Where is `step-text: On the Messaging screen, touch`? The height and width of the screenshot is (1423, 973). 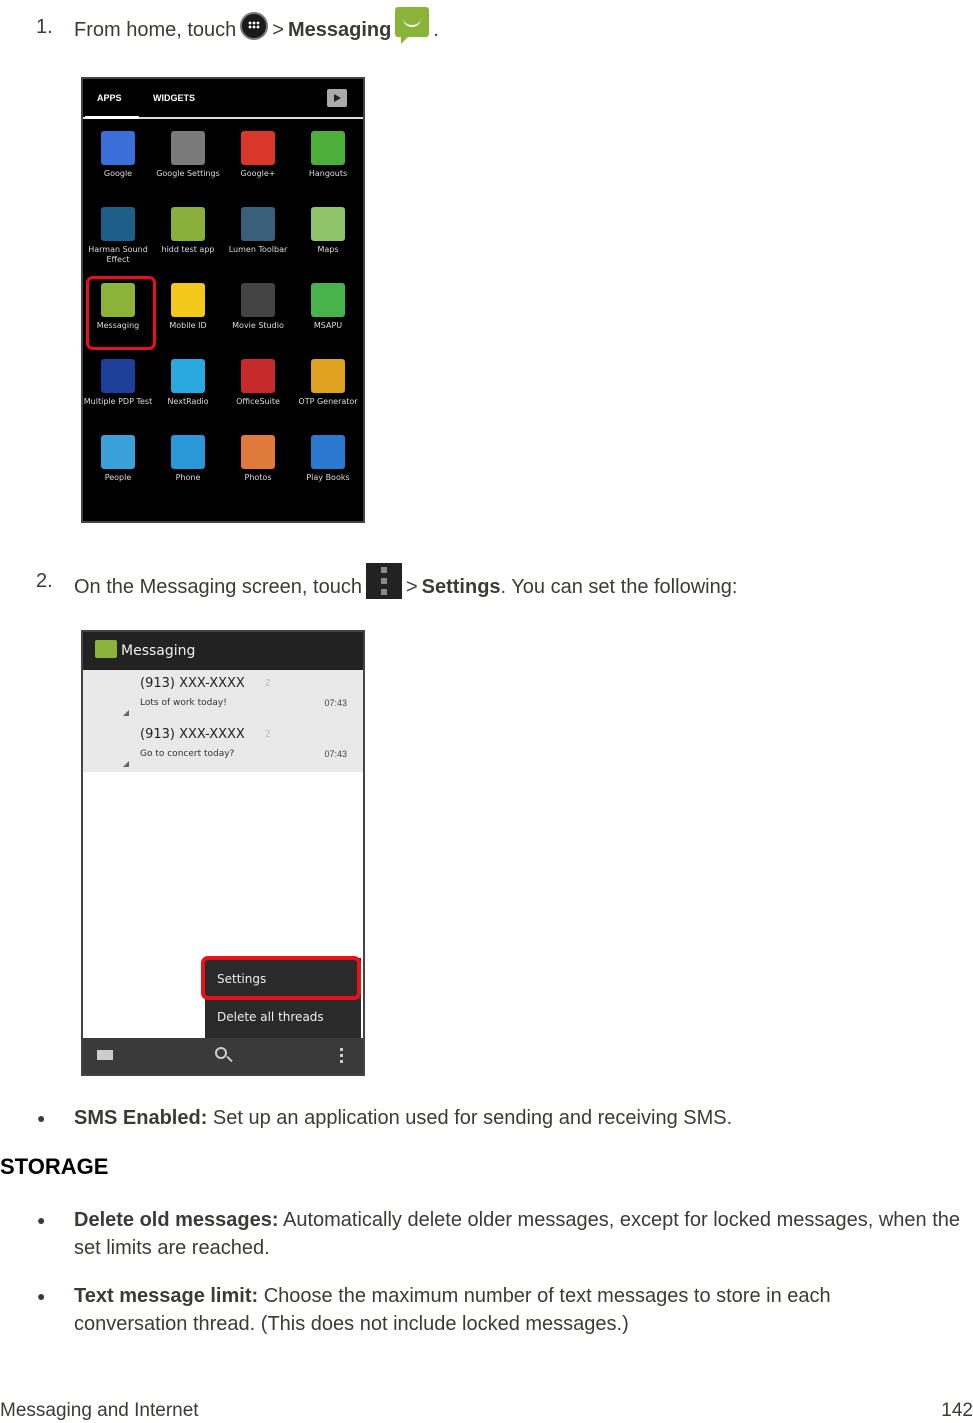
step-text: On the Messaging screen, touch is located at coordinates (218, 587).